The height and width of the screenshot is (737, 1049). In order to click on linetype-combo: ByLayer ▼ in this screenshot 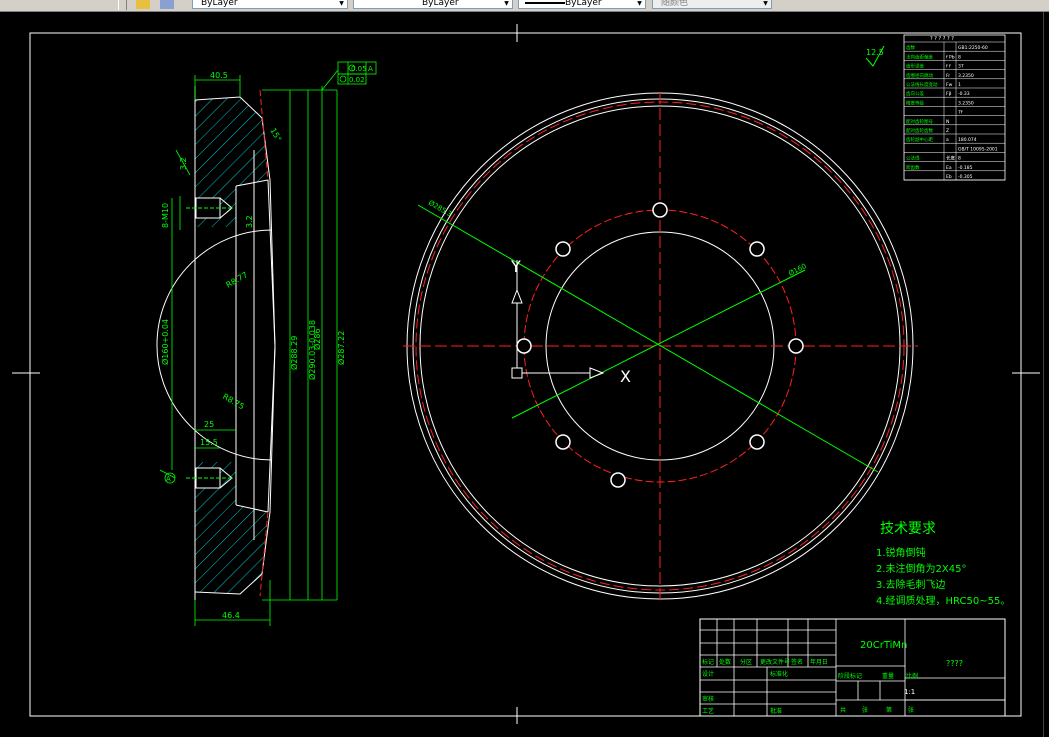, I will do `click(433, 4)`.